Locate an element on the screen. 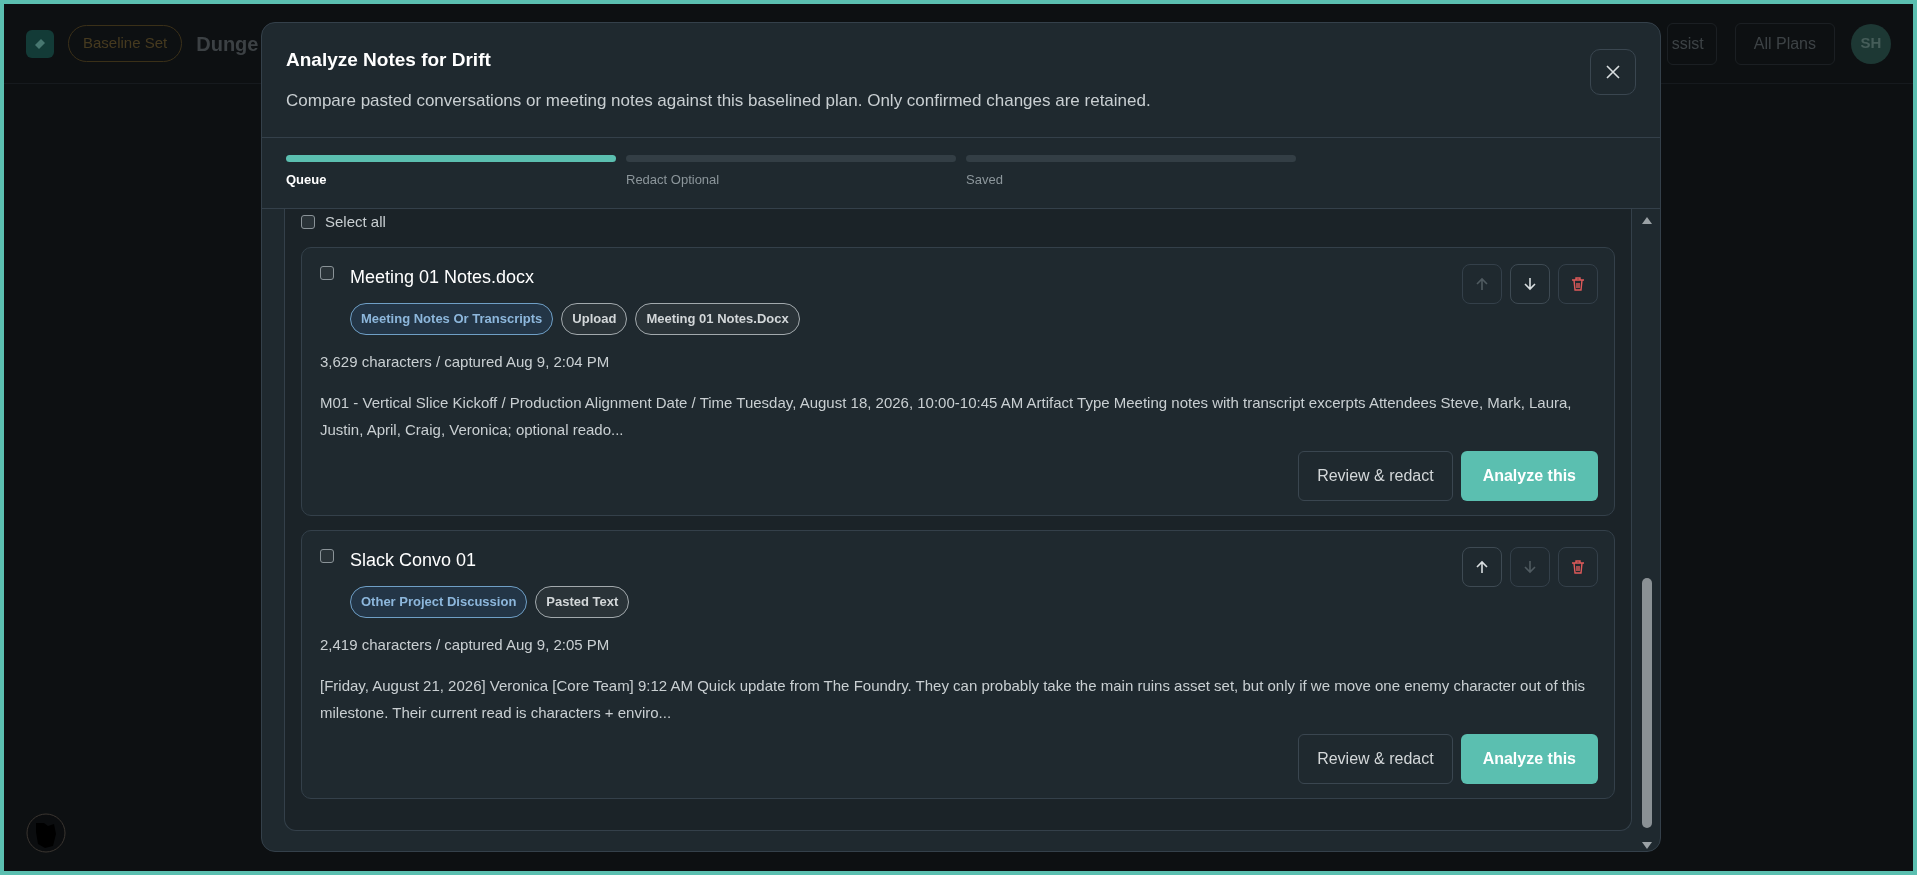  close-button is located at coordinates (1613, 72).